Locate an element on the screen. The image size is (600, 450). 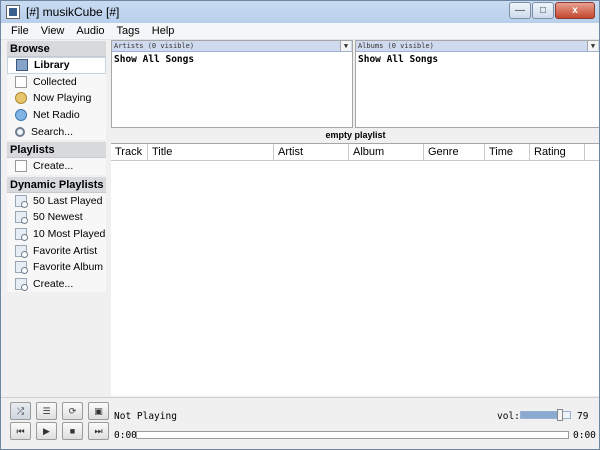
menu-tags: Tags is located at coordinates (128, 31).